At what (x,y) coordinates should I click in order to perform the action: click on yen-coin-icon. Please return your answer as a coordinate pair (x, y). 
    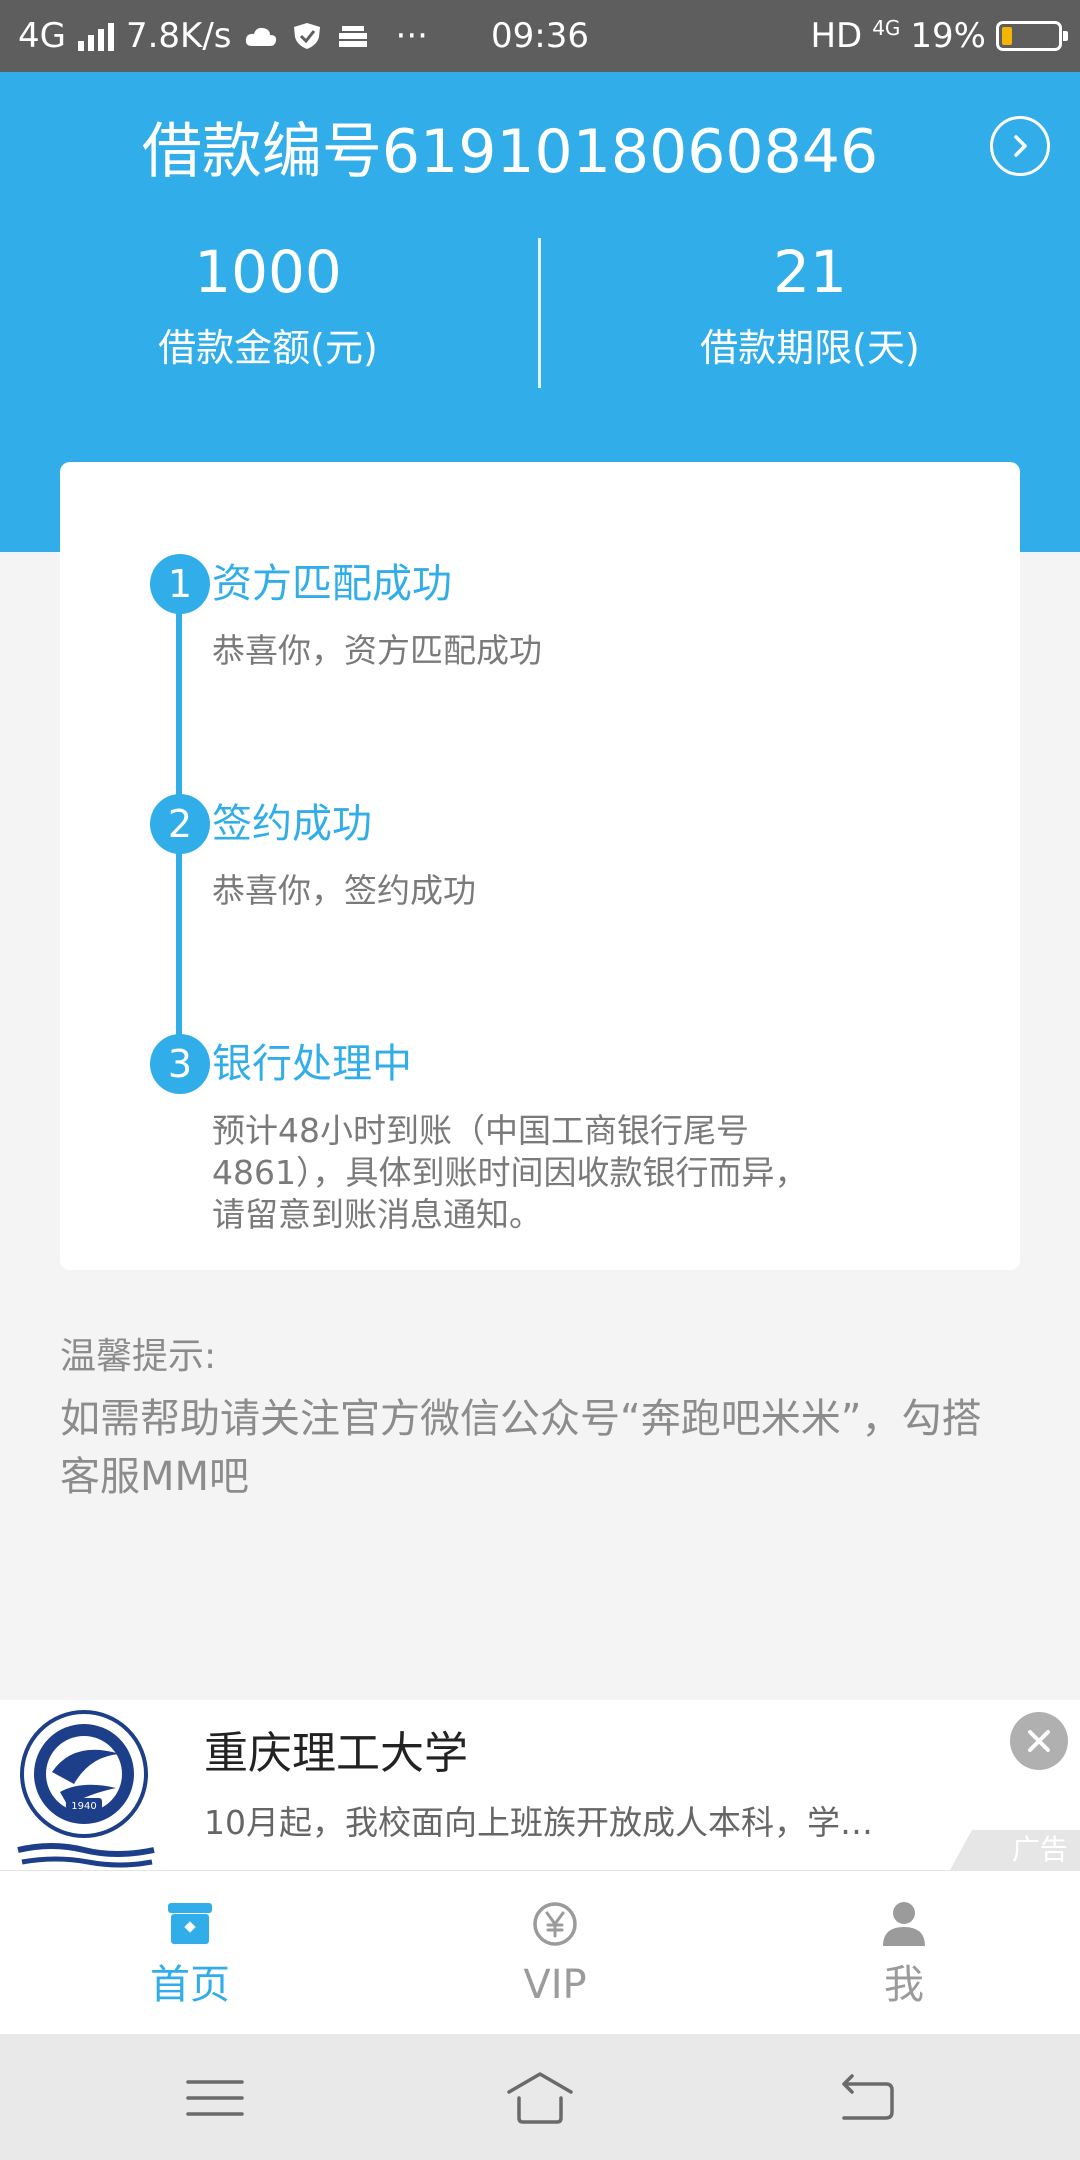
    Looking at the image, I should click on (555, 1924).